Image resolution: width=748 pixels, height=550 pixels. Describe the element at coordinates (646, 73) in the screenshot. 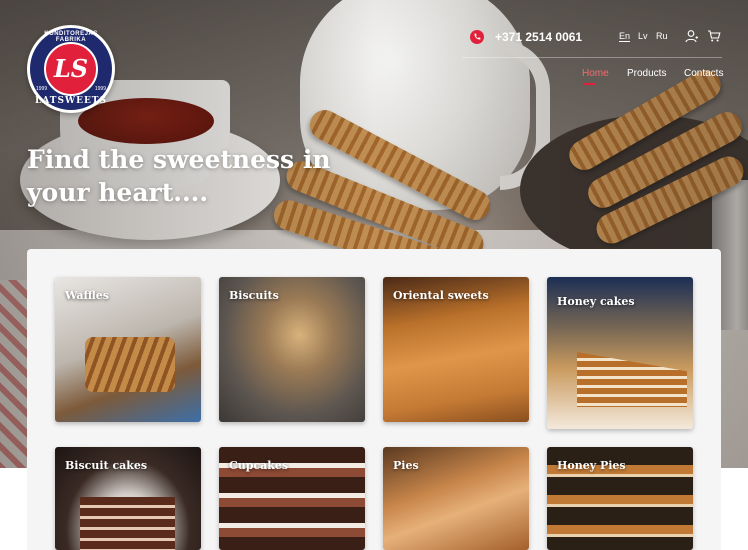

I see `nav-products: Products` at that location.